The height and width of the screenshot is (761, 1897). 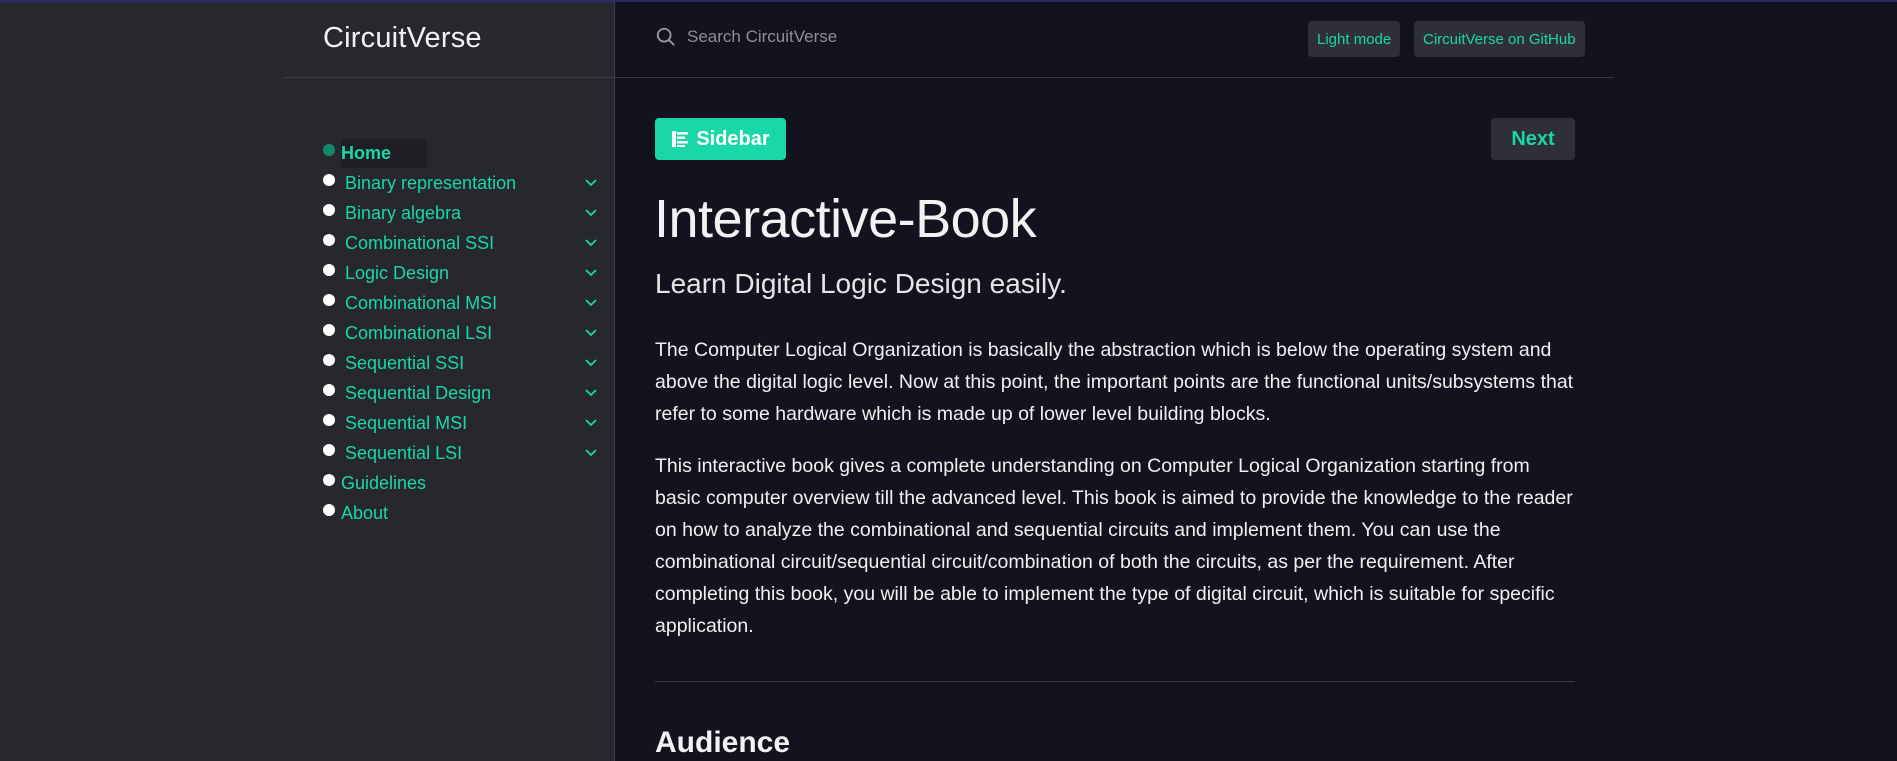 What do you see at coordinates (680, 139) in the screenshot?
I see `align-left-icon` at bounding box center [680, 139].